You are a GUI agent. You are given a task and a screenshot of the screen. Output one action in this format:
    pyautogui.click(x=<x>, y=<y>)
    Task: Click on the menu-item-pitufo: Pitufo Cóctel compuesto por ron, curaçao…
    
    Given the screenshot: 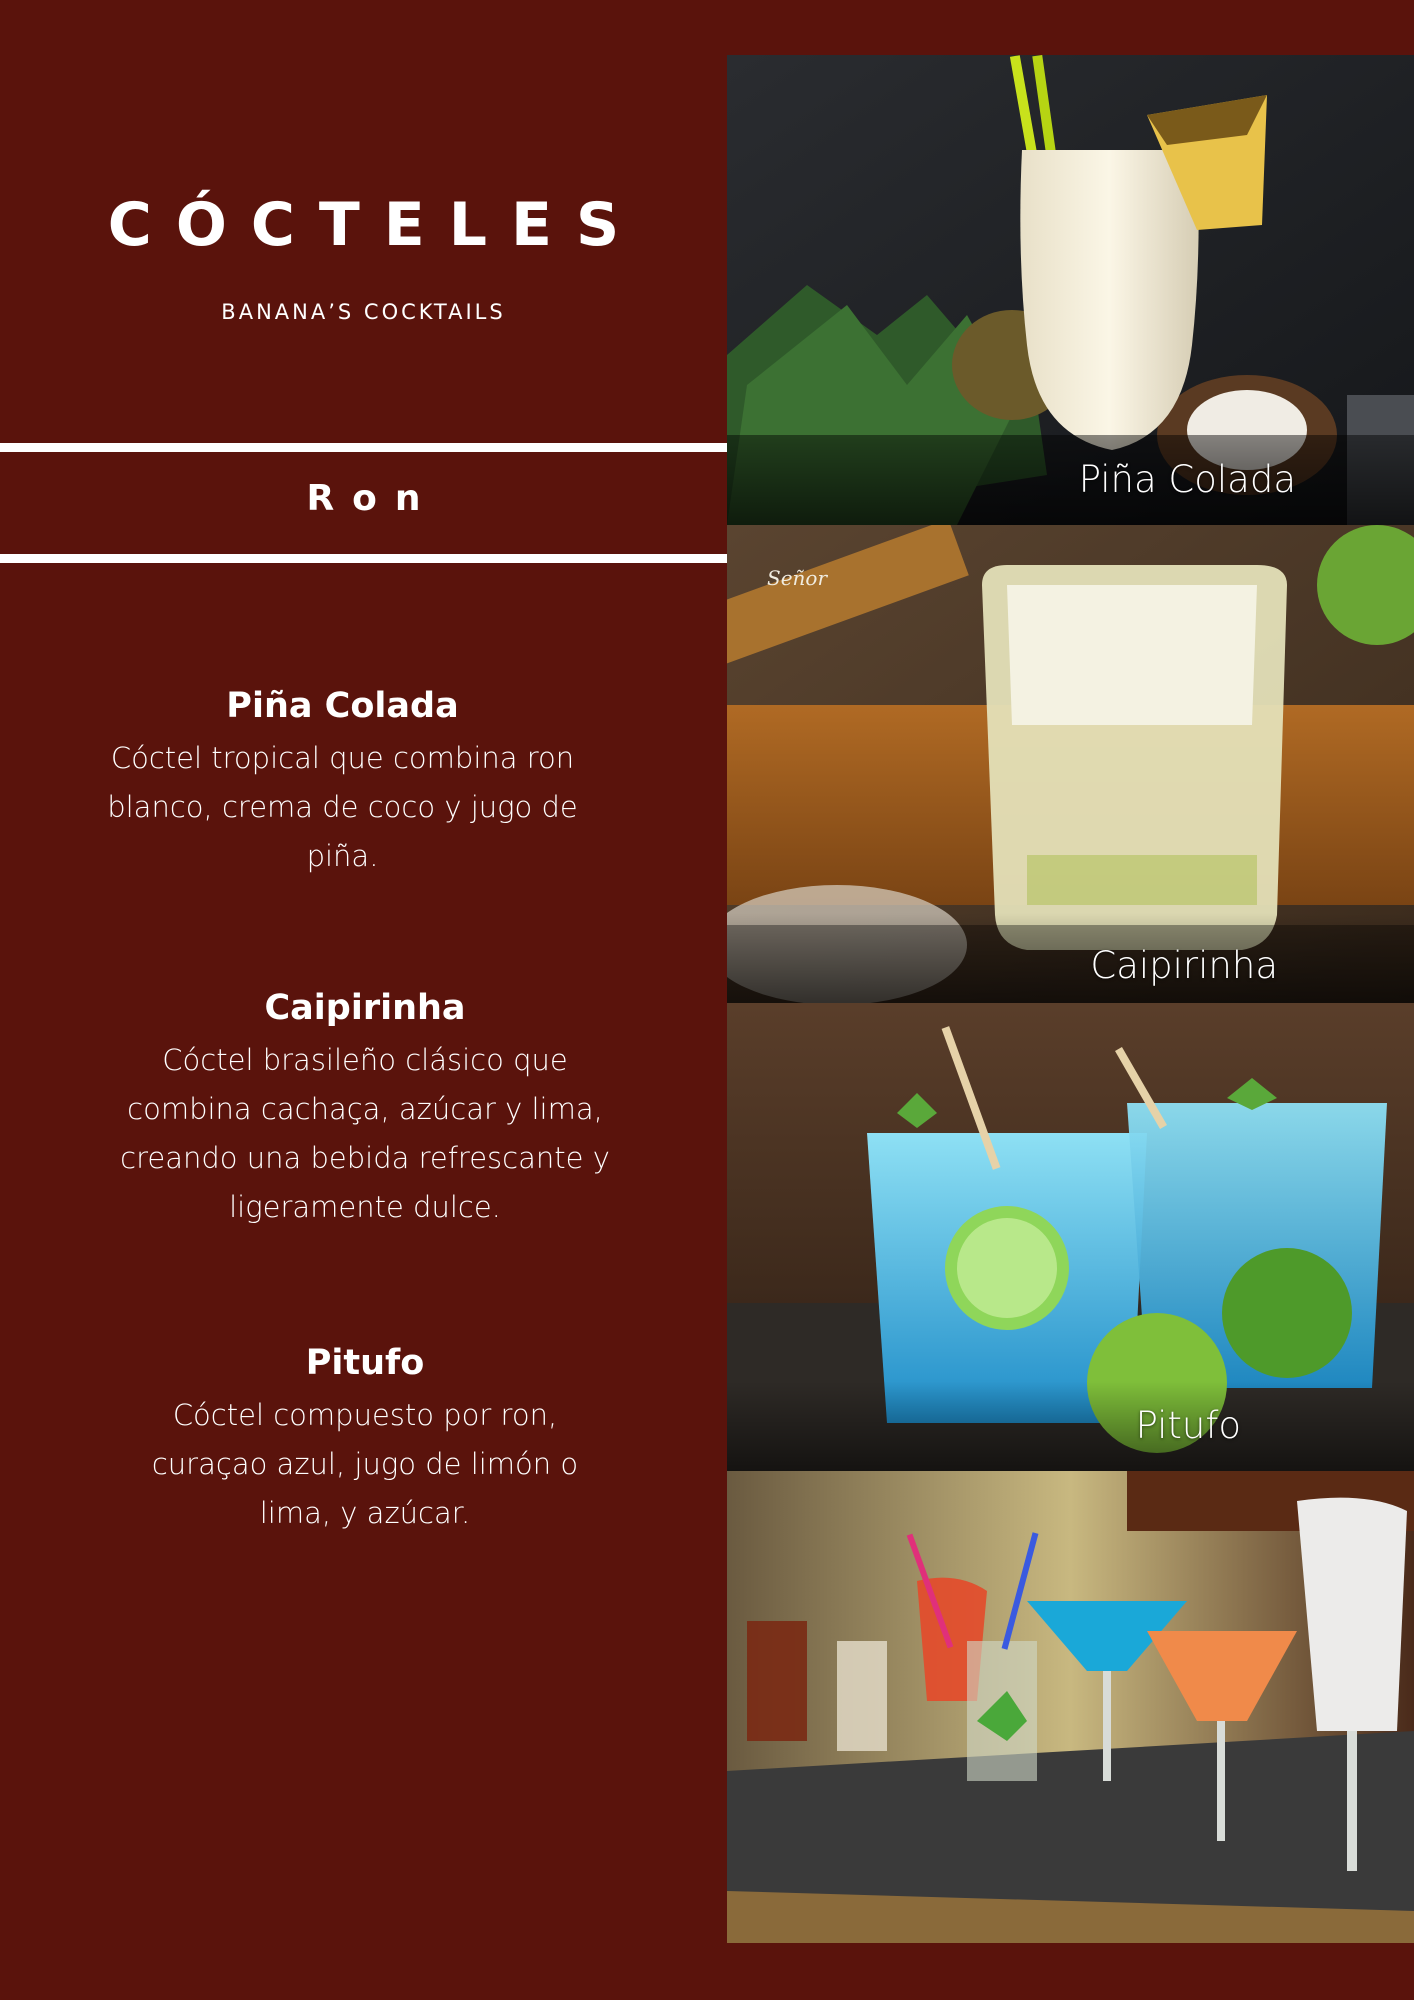 What is the action you would take?
    pyautogui.click(x=365, y=1440)
    